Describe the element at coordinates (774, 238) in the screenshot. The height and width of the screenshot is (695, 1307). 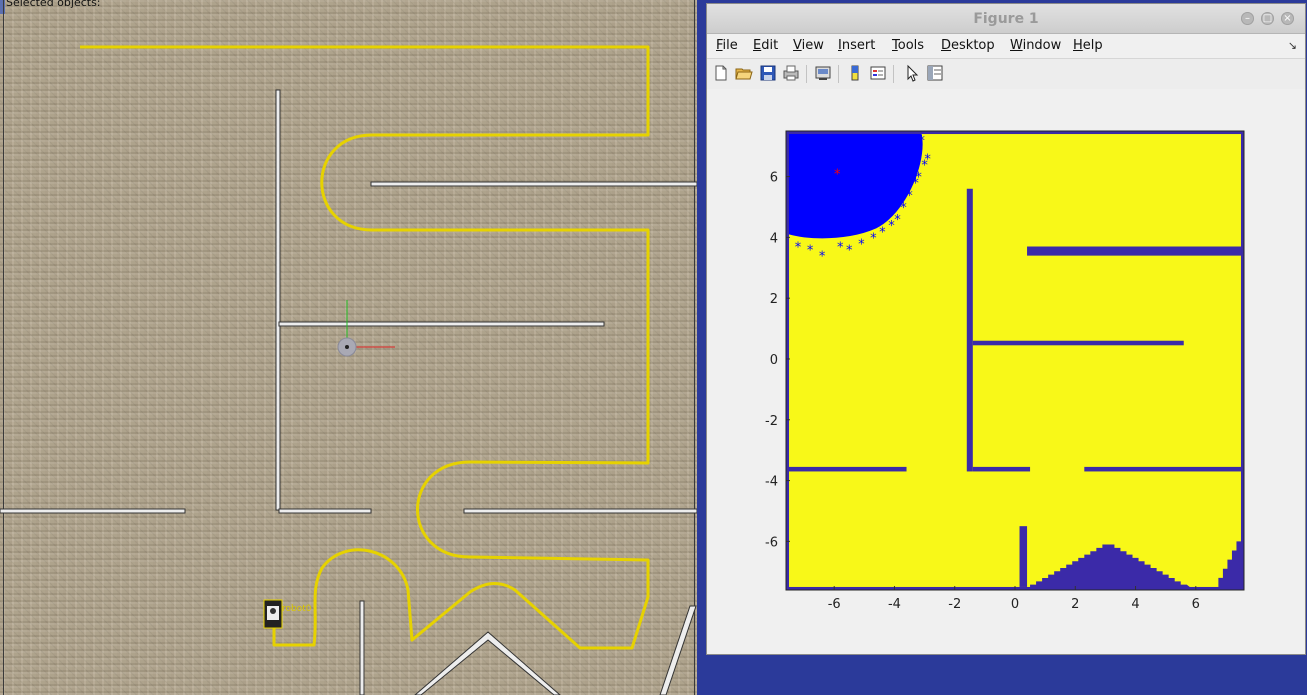
I see `y-tick-label: 4` at that location.